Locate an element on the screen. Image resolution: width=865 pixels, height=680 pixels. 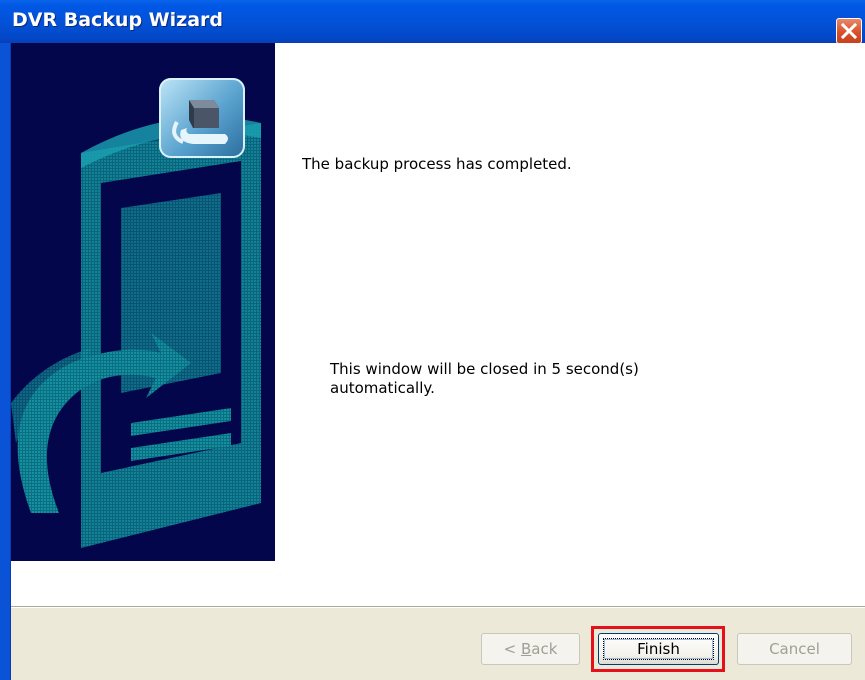
finish-button-label: Finish is located at coordinates (658, 649).